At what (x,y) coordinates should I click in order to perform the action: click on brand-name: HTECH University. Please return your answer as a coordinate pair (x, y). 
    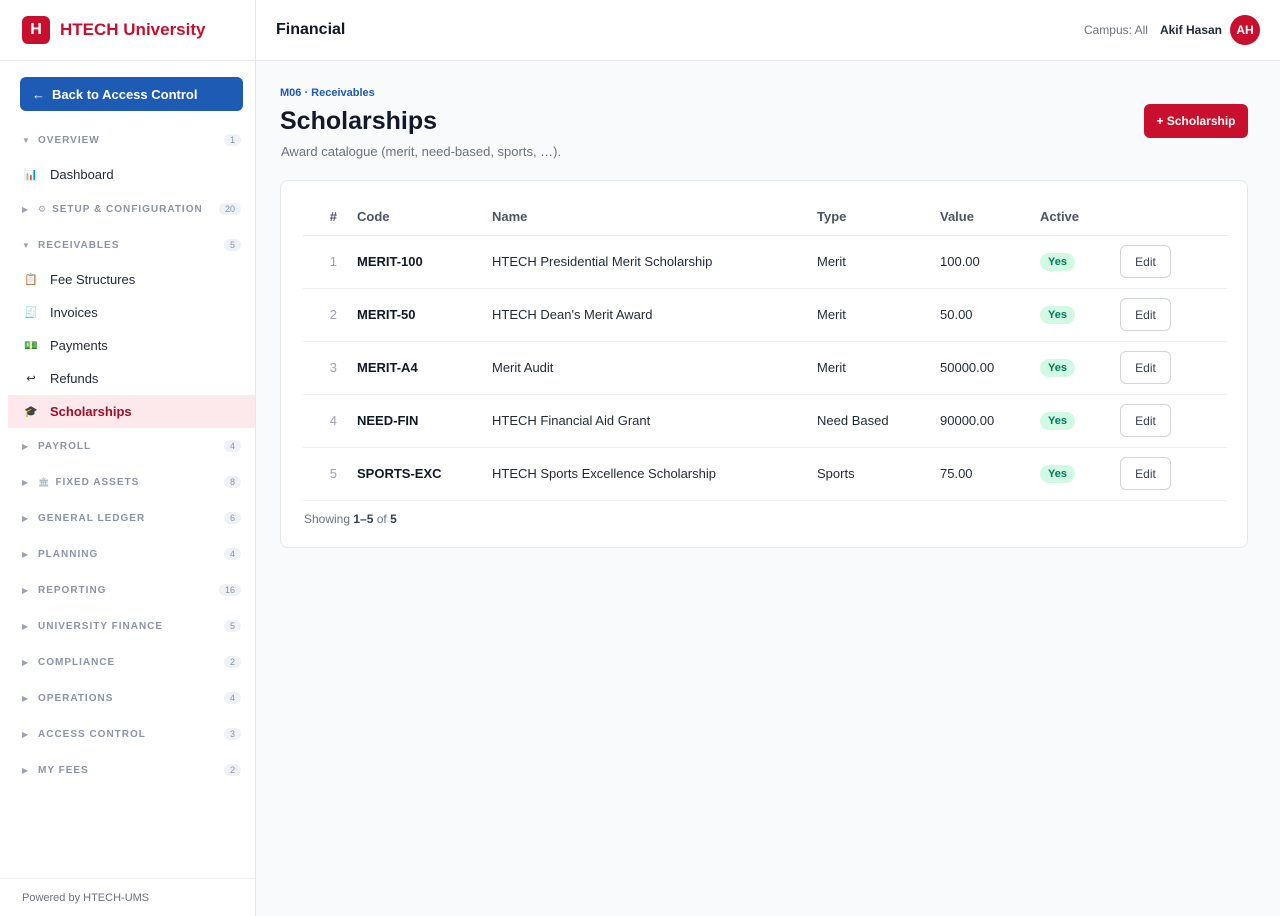
    Looking at the image, I should click on (132, 30).